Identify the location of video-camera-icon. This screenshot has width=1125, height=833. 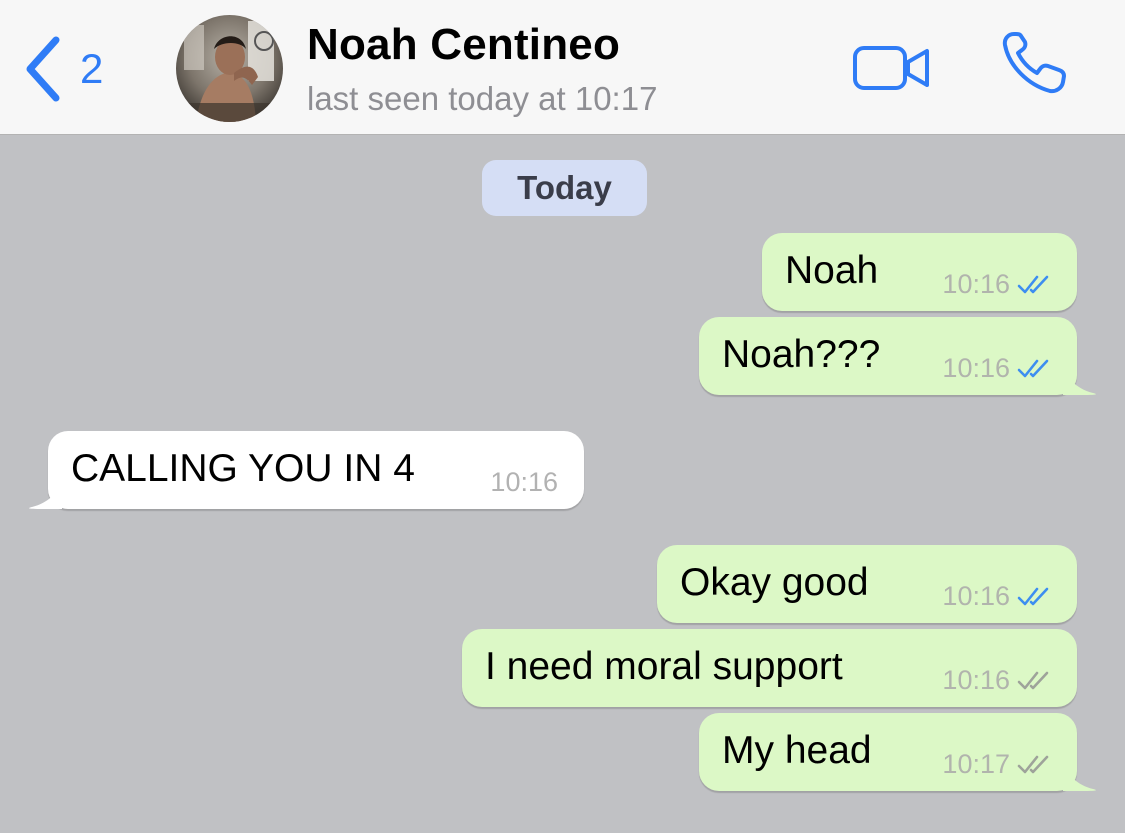
(891, 68).